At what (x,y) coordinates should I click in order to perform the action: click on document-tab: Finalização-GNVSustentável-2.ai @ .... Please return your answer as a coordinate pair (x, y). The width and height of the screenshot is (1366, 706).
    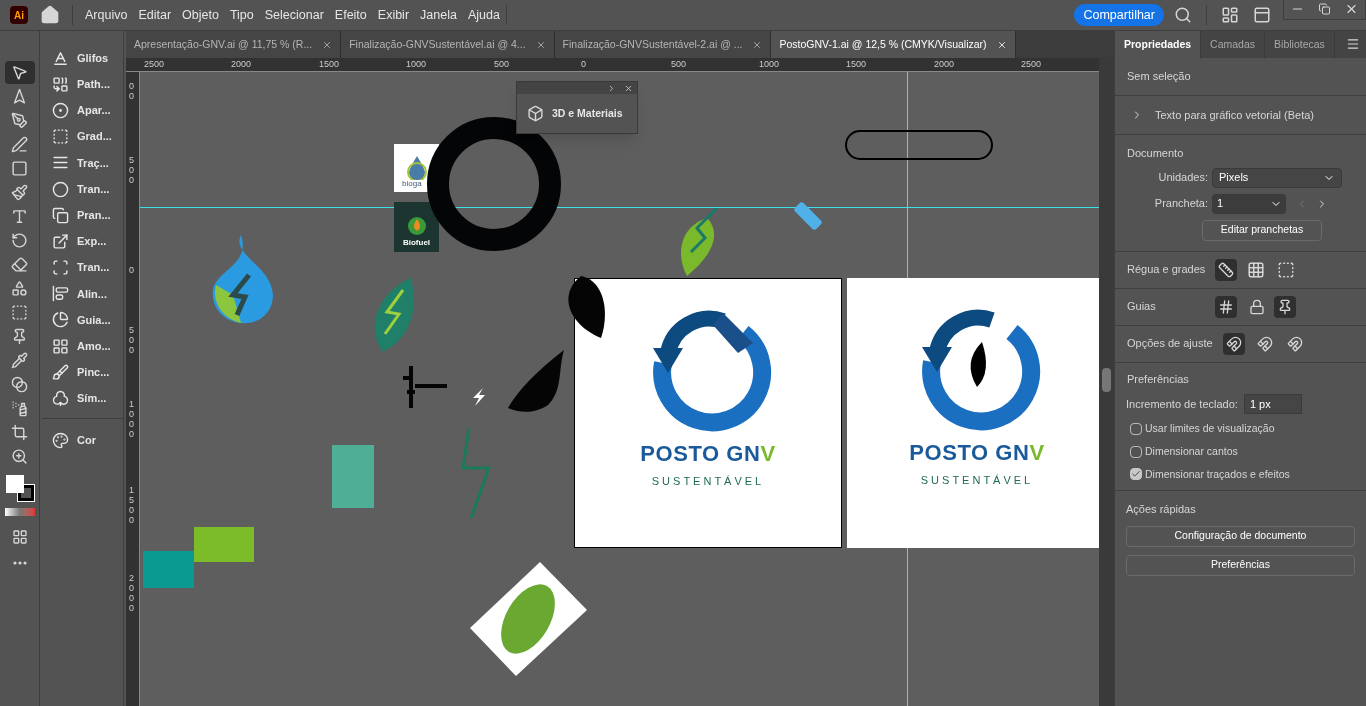
    Looking at the image, I should click on (663, 44).